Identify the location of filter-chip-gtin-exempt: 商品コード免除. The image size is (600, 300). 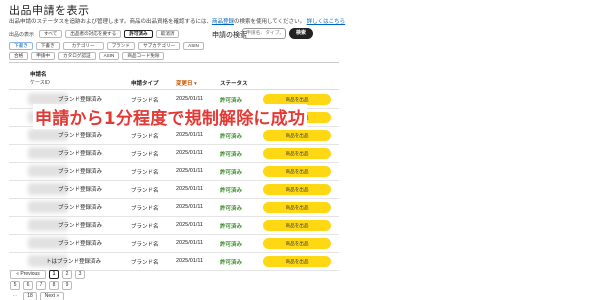
(143, 56).